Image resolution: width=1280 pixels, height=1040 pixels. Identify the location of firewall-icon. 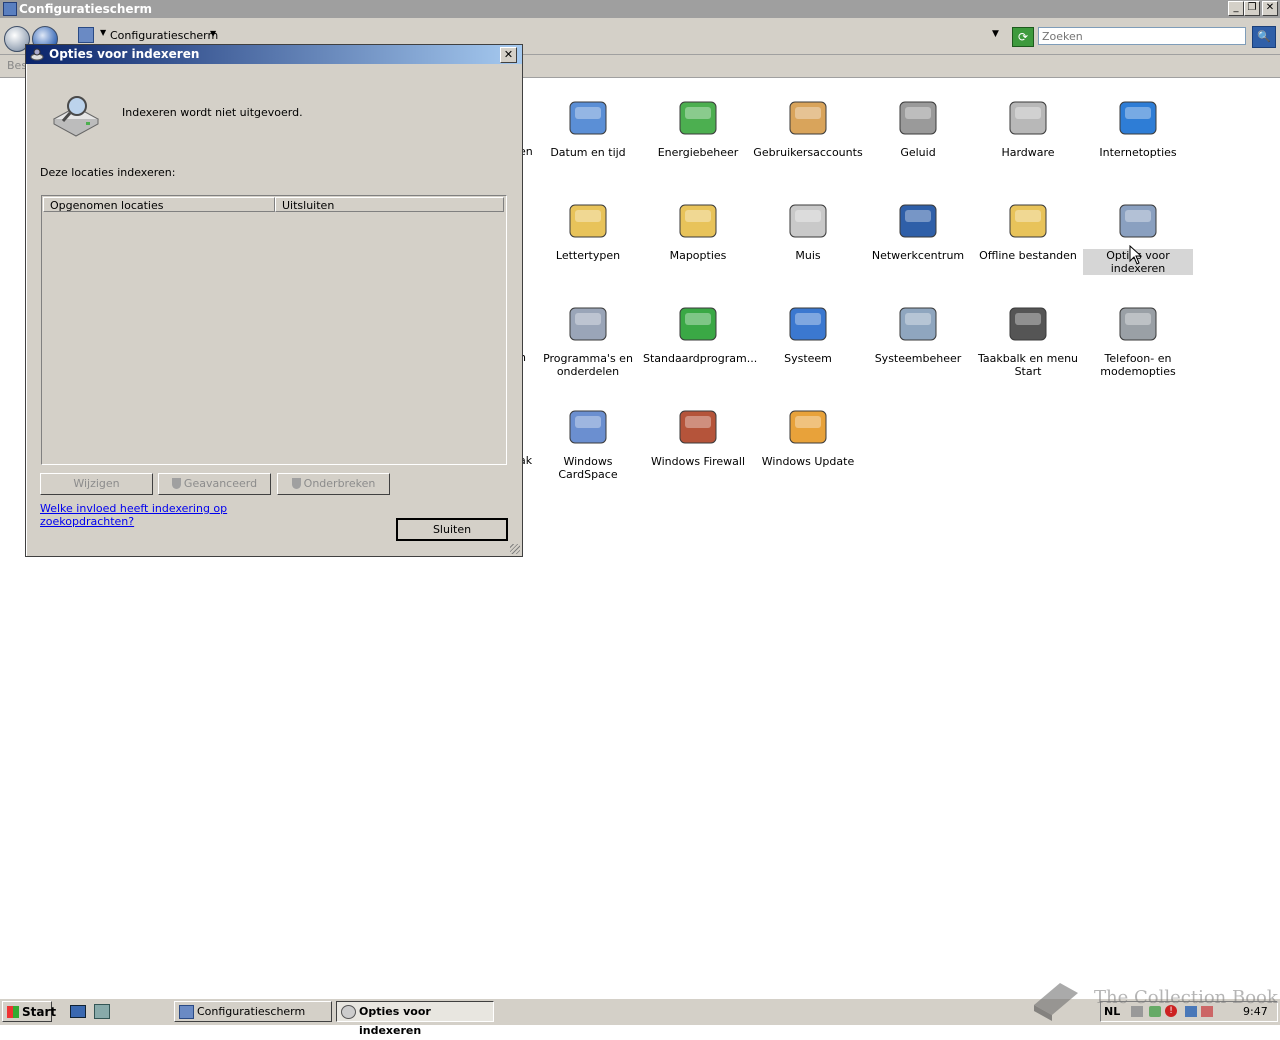
(698, 427).